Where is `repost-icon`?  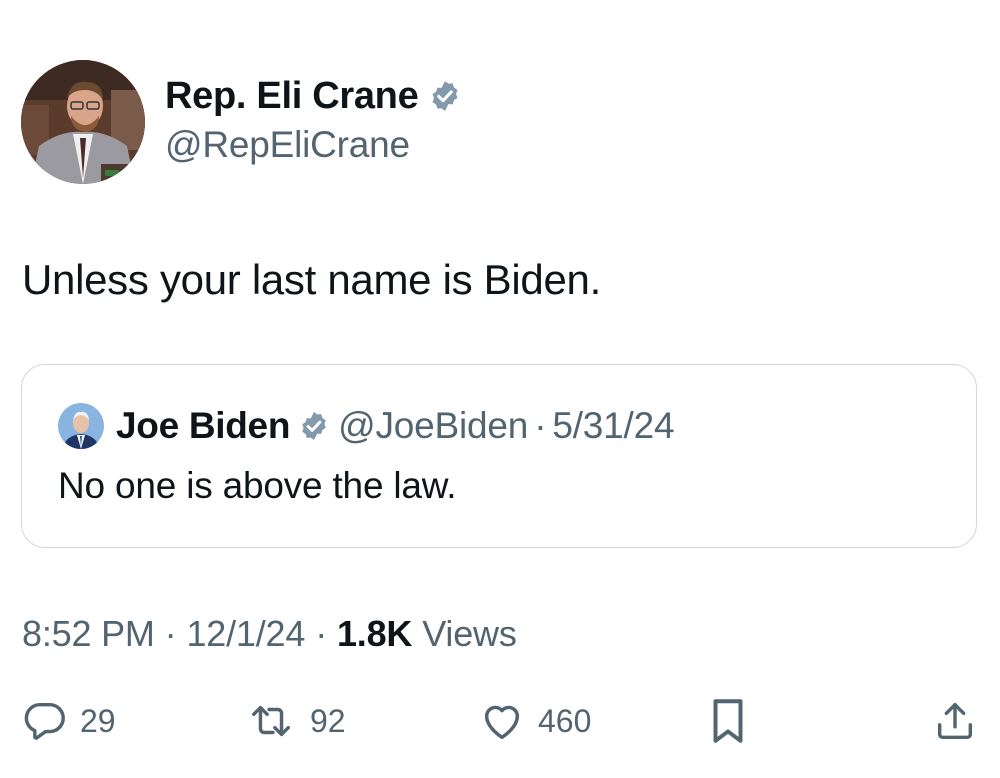 repost-icon is located at coordinates (271, 721).